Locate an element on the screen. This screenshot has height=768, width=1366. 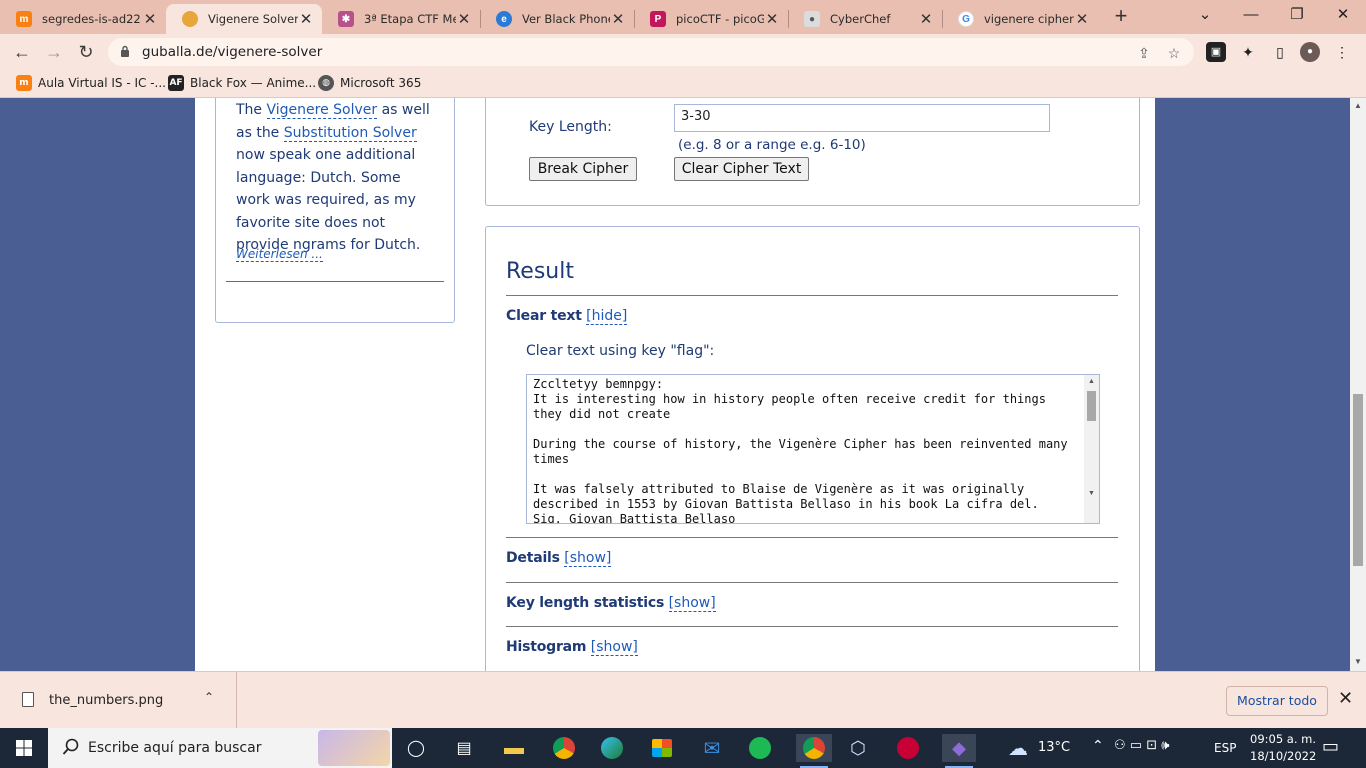
chrome-icon is located at coordinates (564, 748).